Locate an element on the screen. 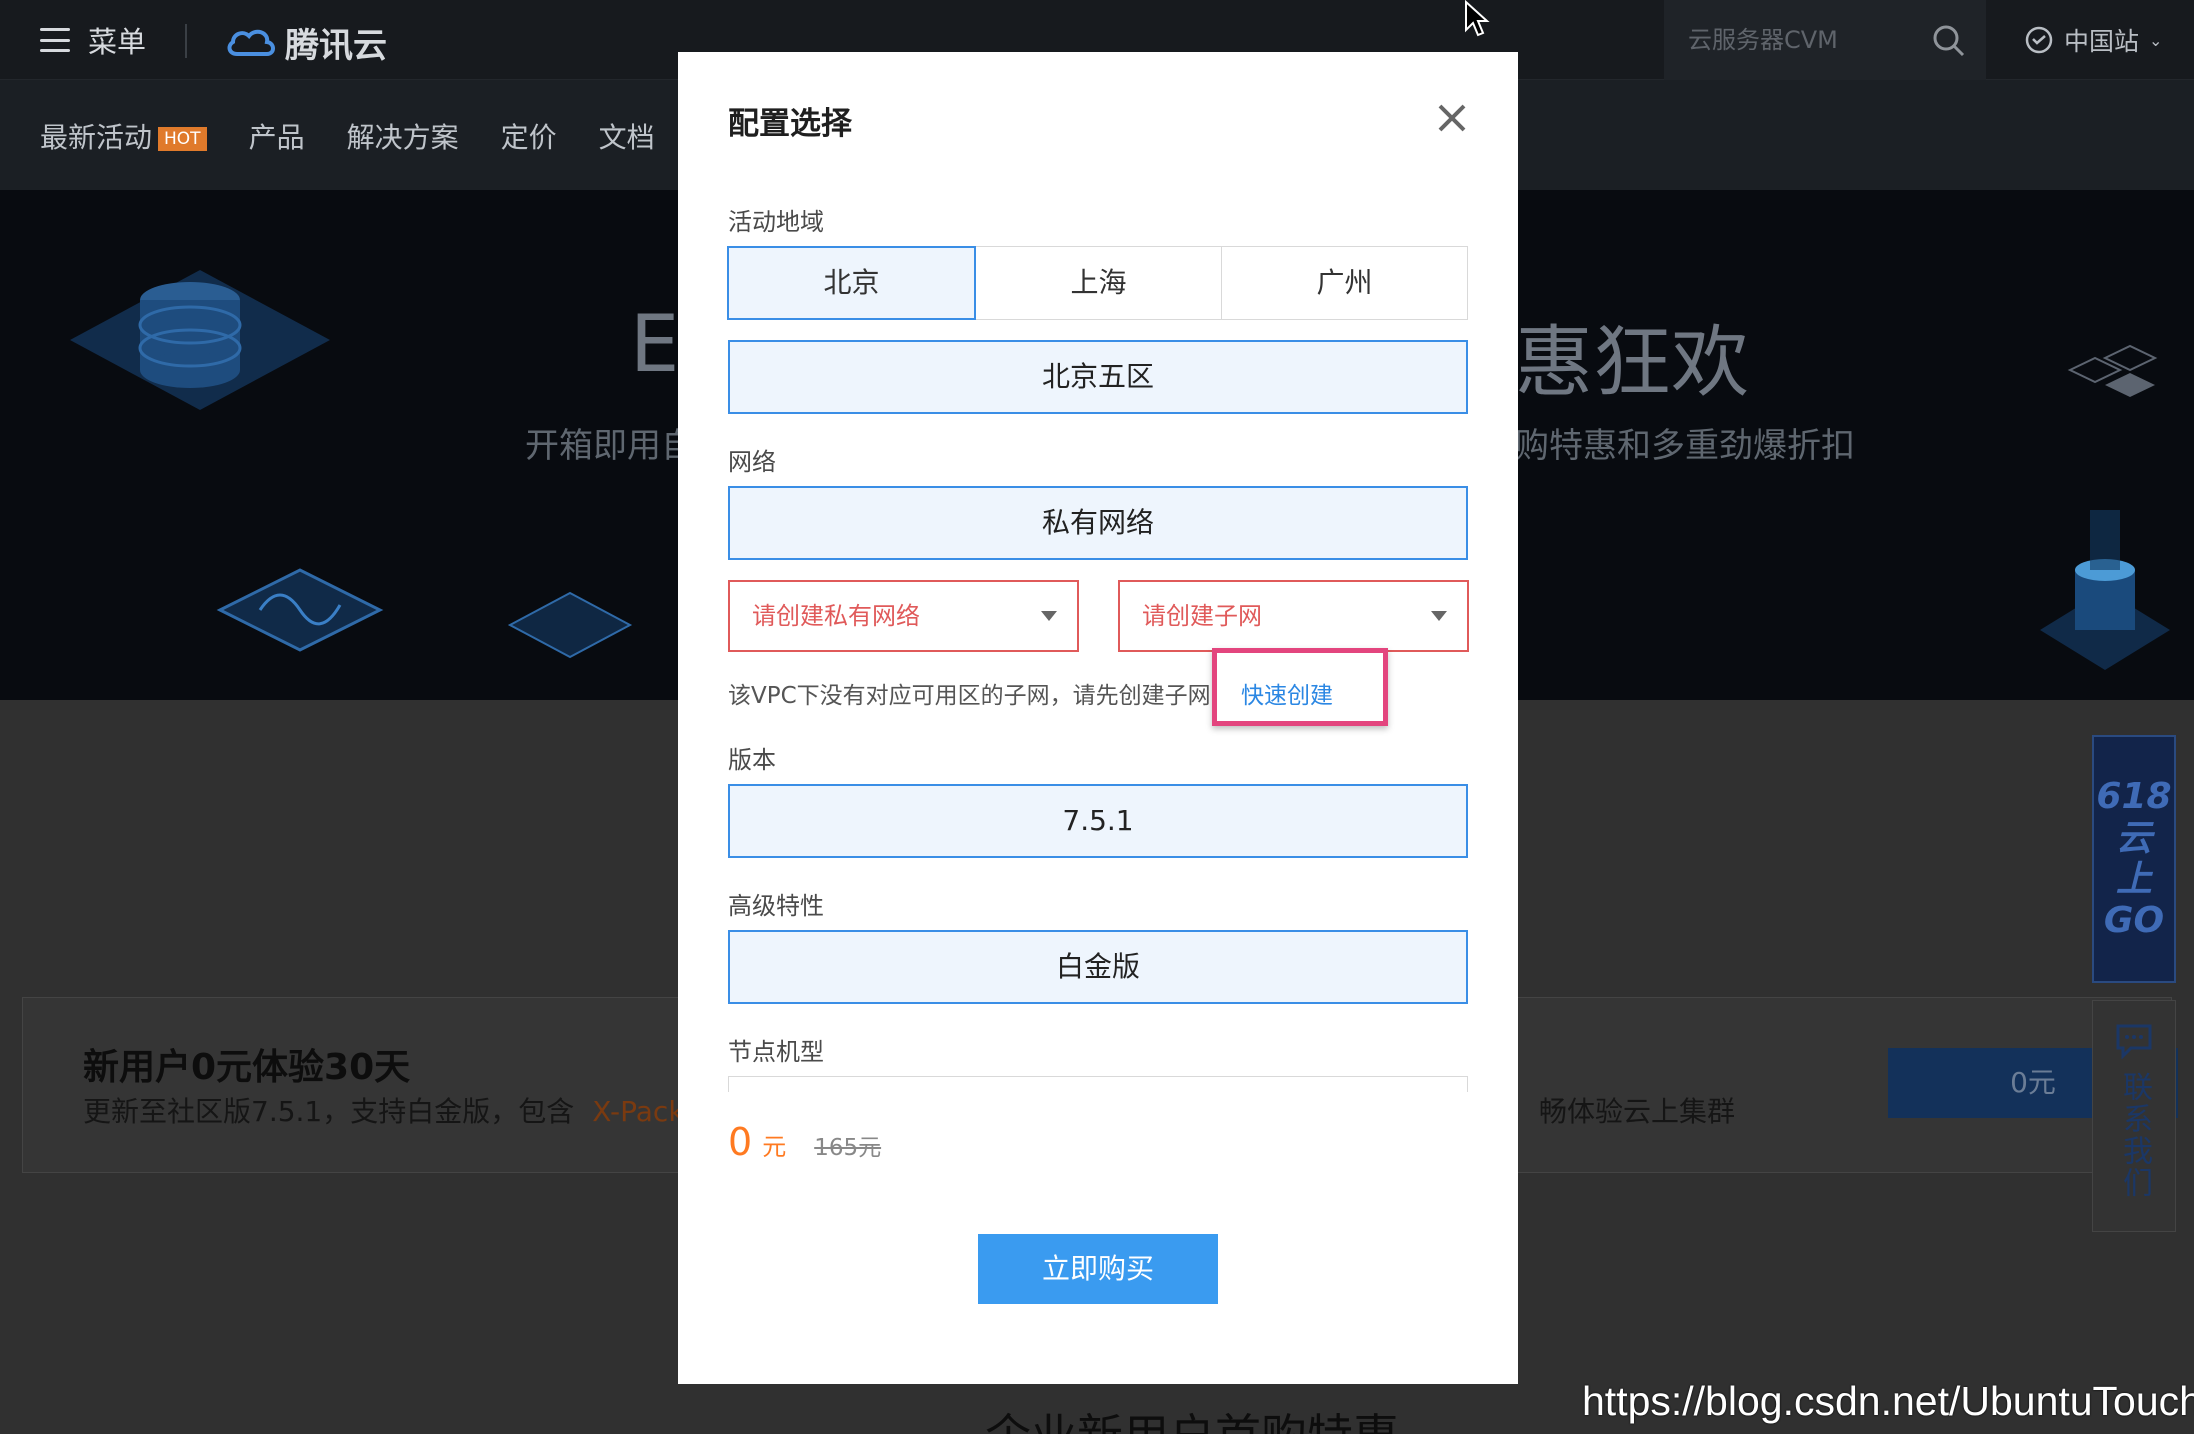 Image resolution: width=2194 pixels, height=1434 pixels. feature-option: 白金版 is located at coordinates (1098, 967).